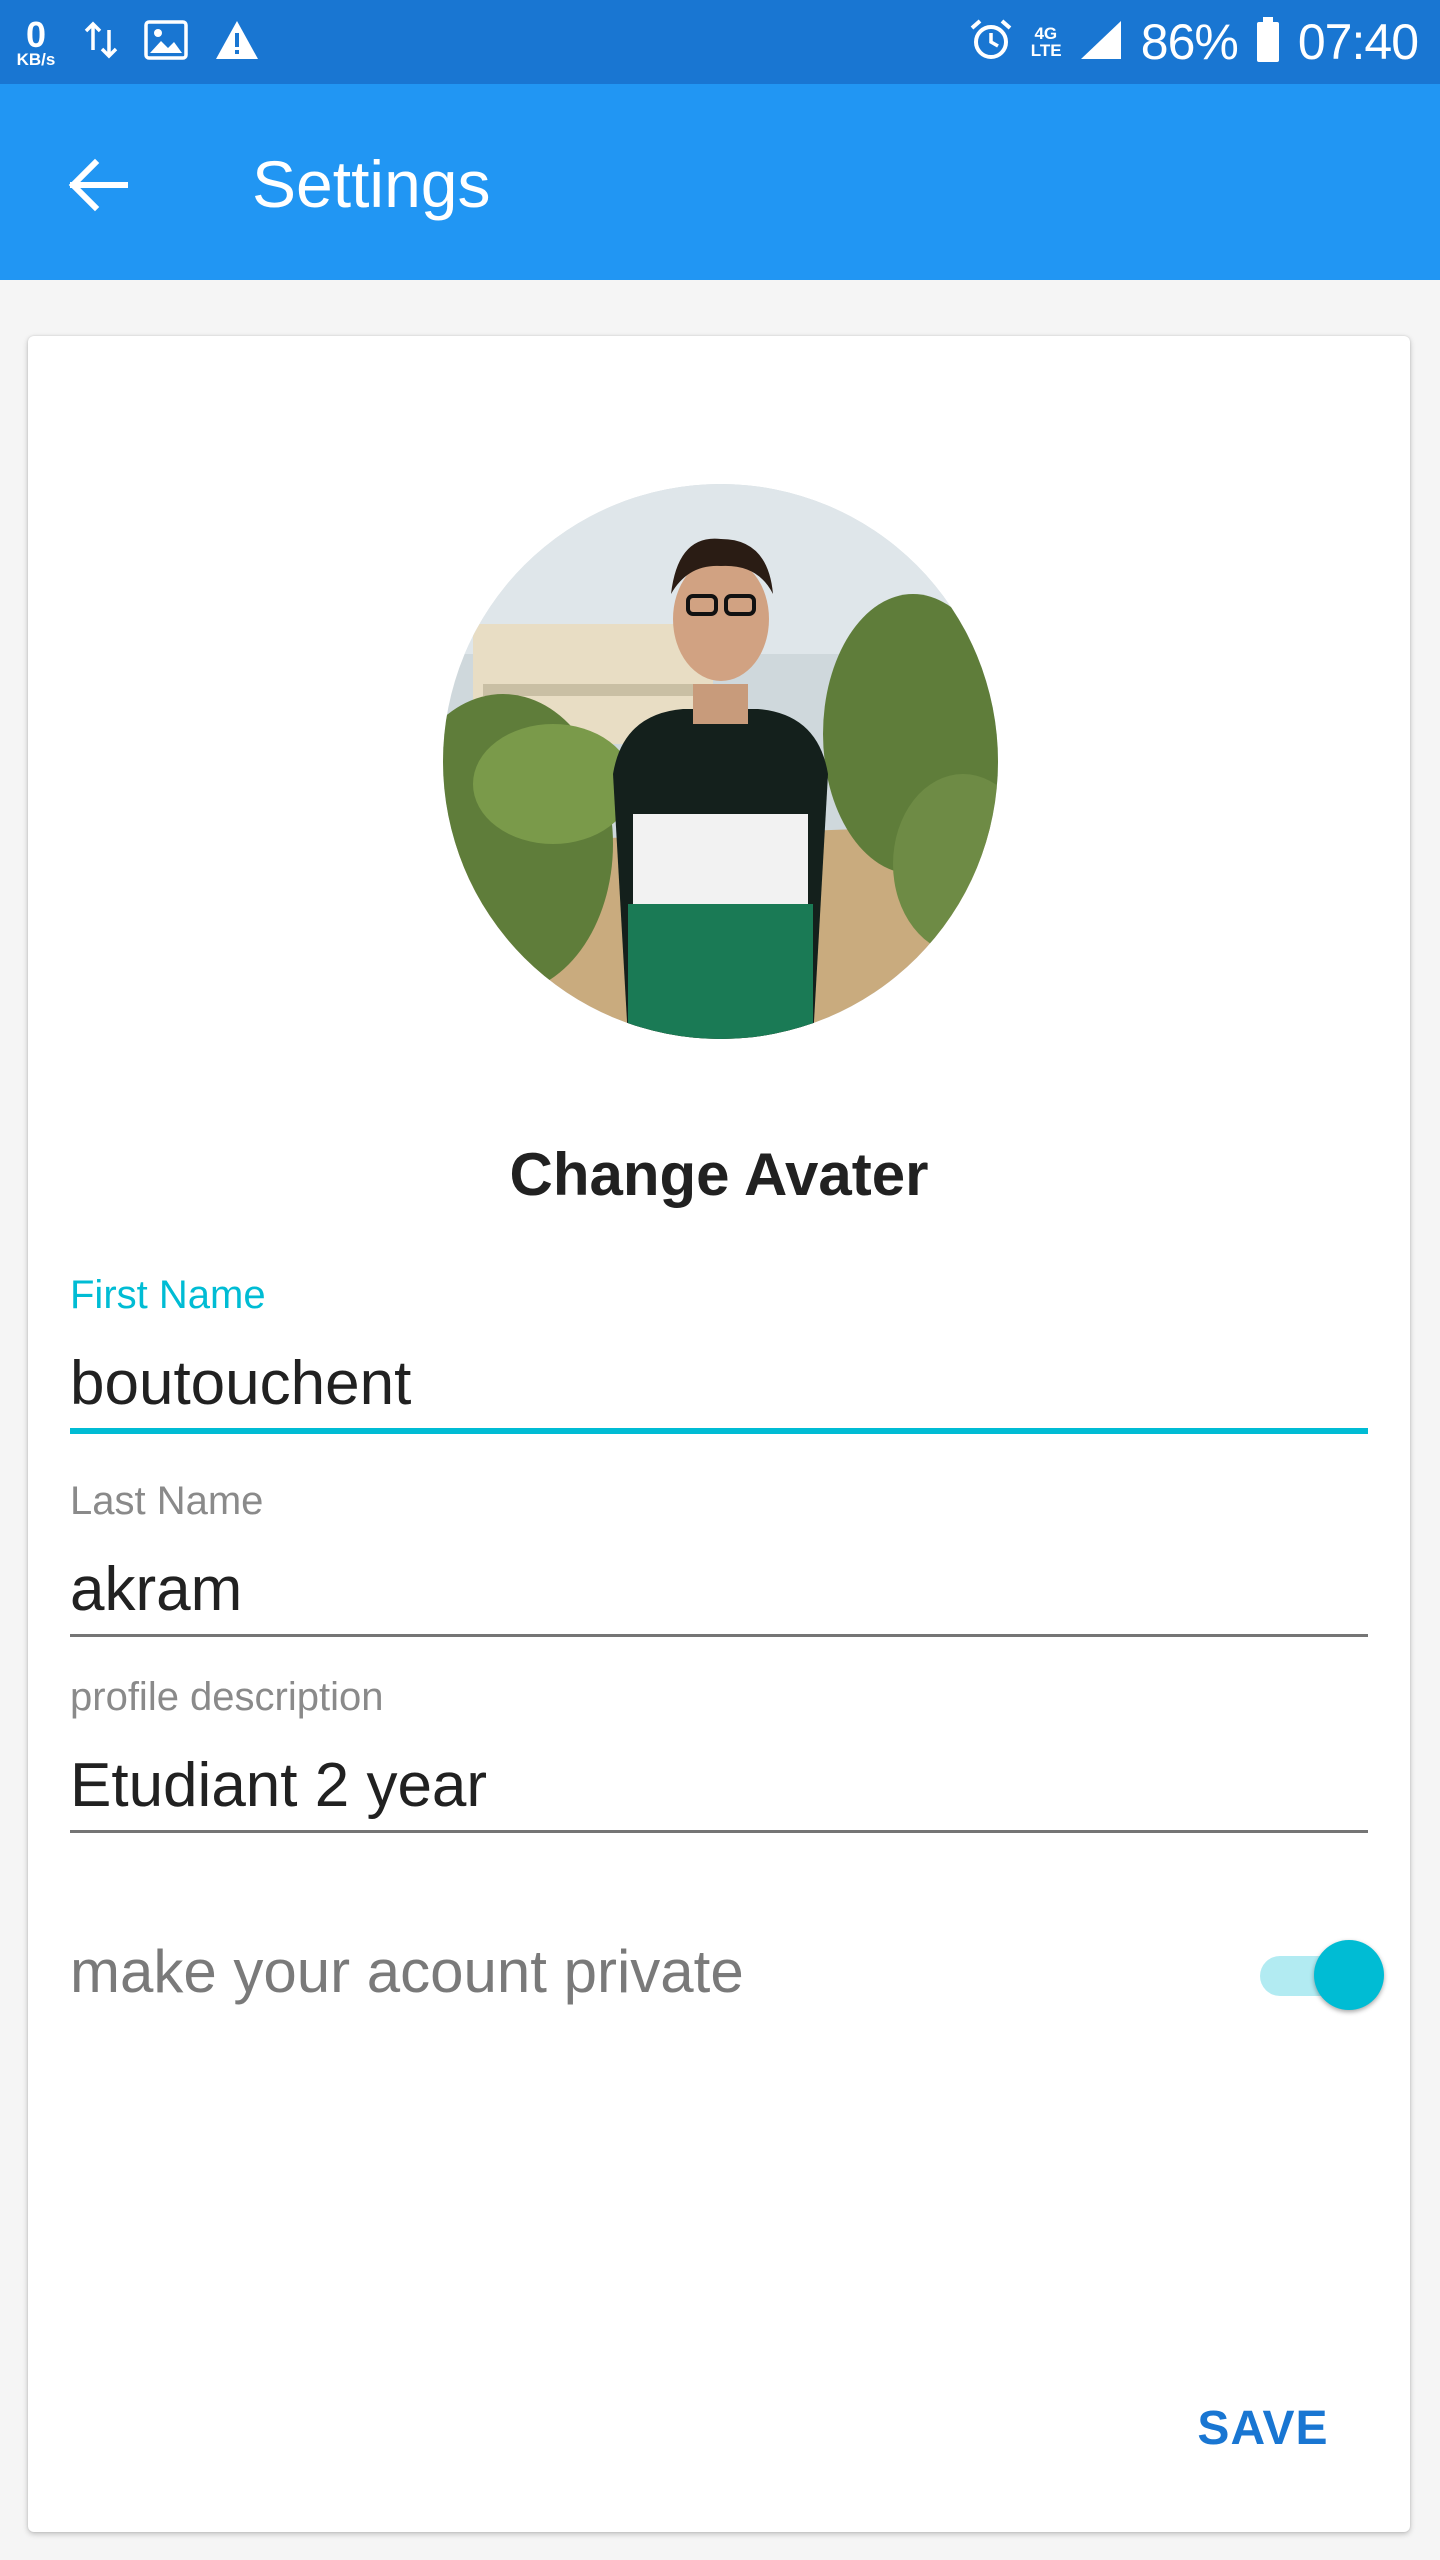 The image size is (1440, 2560). What do you see at coordinates (719, 1635) in the screenshot?
I see `last-name-underline` at bounding box center [719, 1635].